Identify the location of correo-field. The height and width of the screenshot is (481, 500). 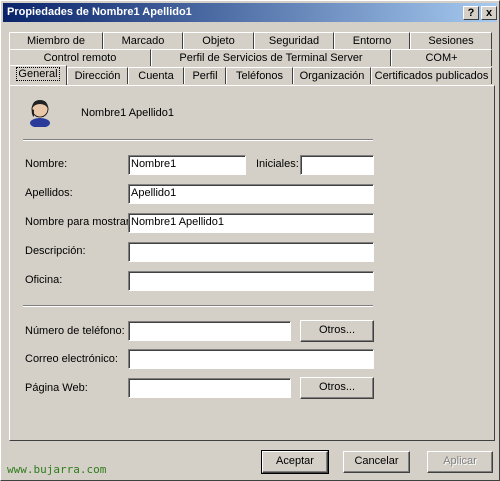
(251, 359).